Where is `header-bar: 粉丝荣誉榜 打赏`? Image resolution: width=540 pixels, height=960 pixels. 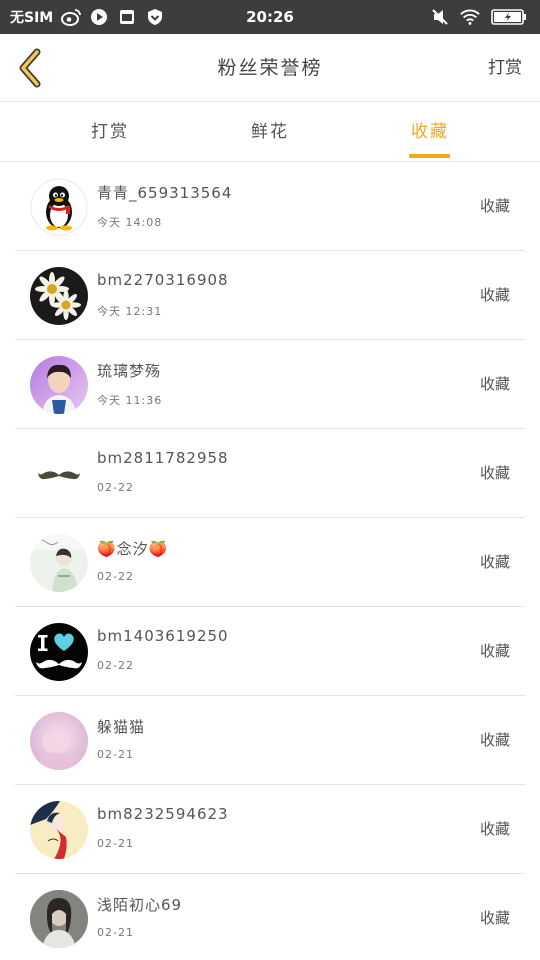
header-bar: 粉丝荣誉榜 打赏 is located at coordinates (270, 68).